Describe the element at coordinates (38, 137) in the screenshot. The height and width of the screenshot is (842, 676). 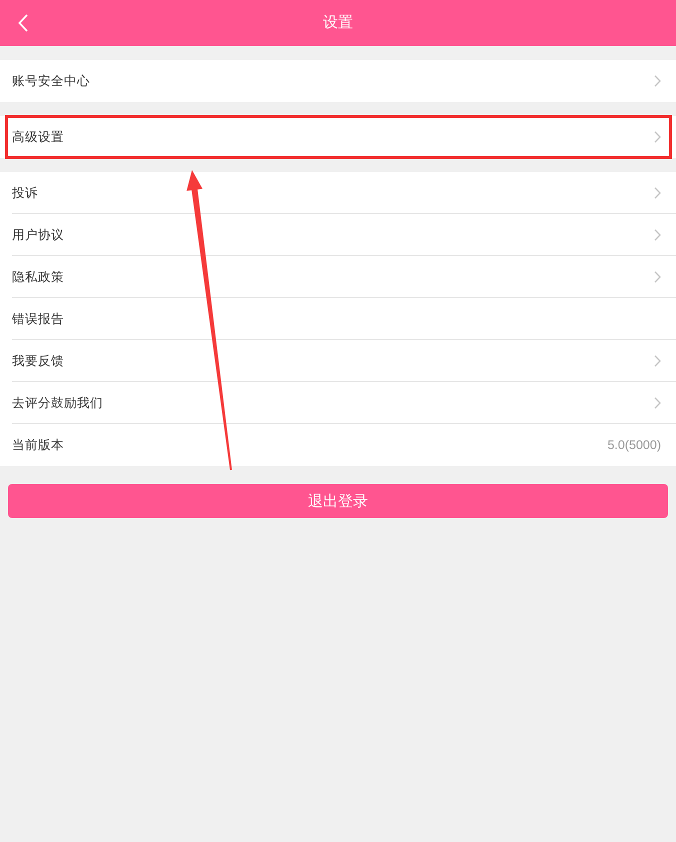
I see `item-label: 高级设置` at that location.